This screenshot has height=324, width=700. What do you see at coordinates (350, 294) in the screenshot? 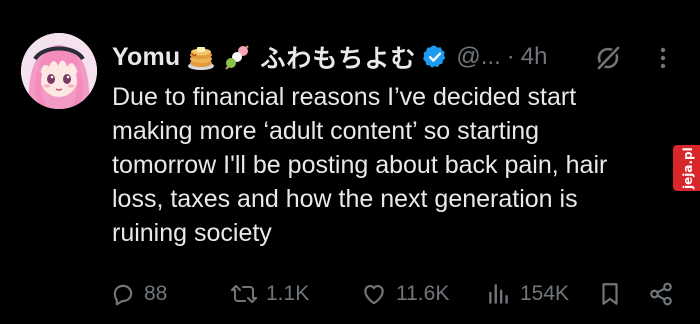
I see `action-bar: 88 1.1K 11.6K 154K` at bounding box center [350, 294].